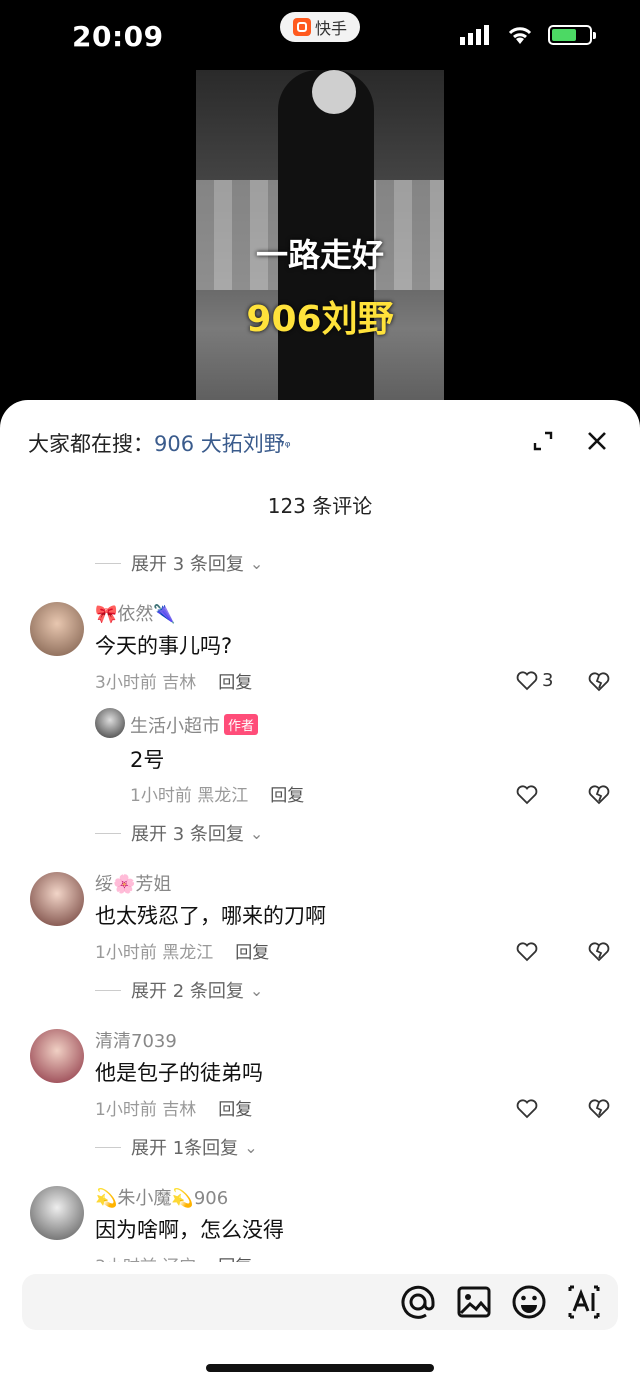  What do you see at coordinates (241, 724) in the screenshot?
I see `author-badge: 作者` at bounding box center [241, 724].